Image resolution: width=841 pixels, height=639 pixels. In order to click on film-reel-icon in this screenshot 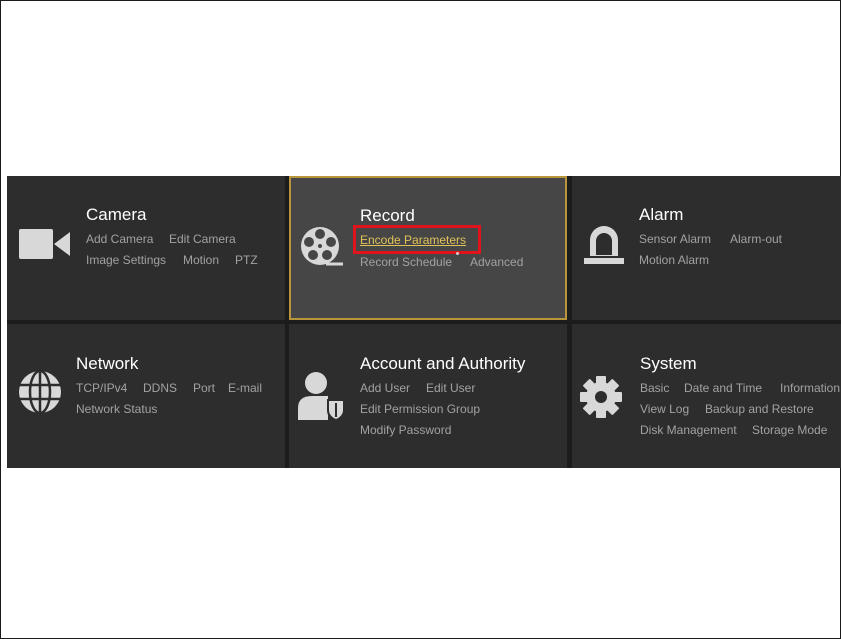, I will do `click(322, 246)`.